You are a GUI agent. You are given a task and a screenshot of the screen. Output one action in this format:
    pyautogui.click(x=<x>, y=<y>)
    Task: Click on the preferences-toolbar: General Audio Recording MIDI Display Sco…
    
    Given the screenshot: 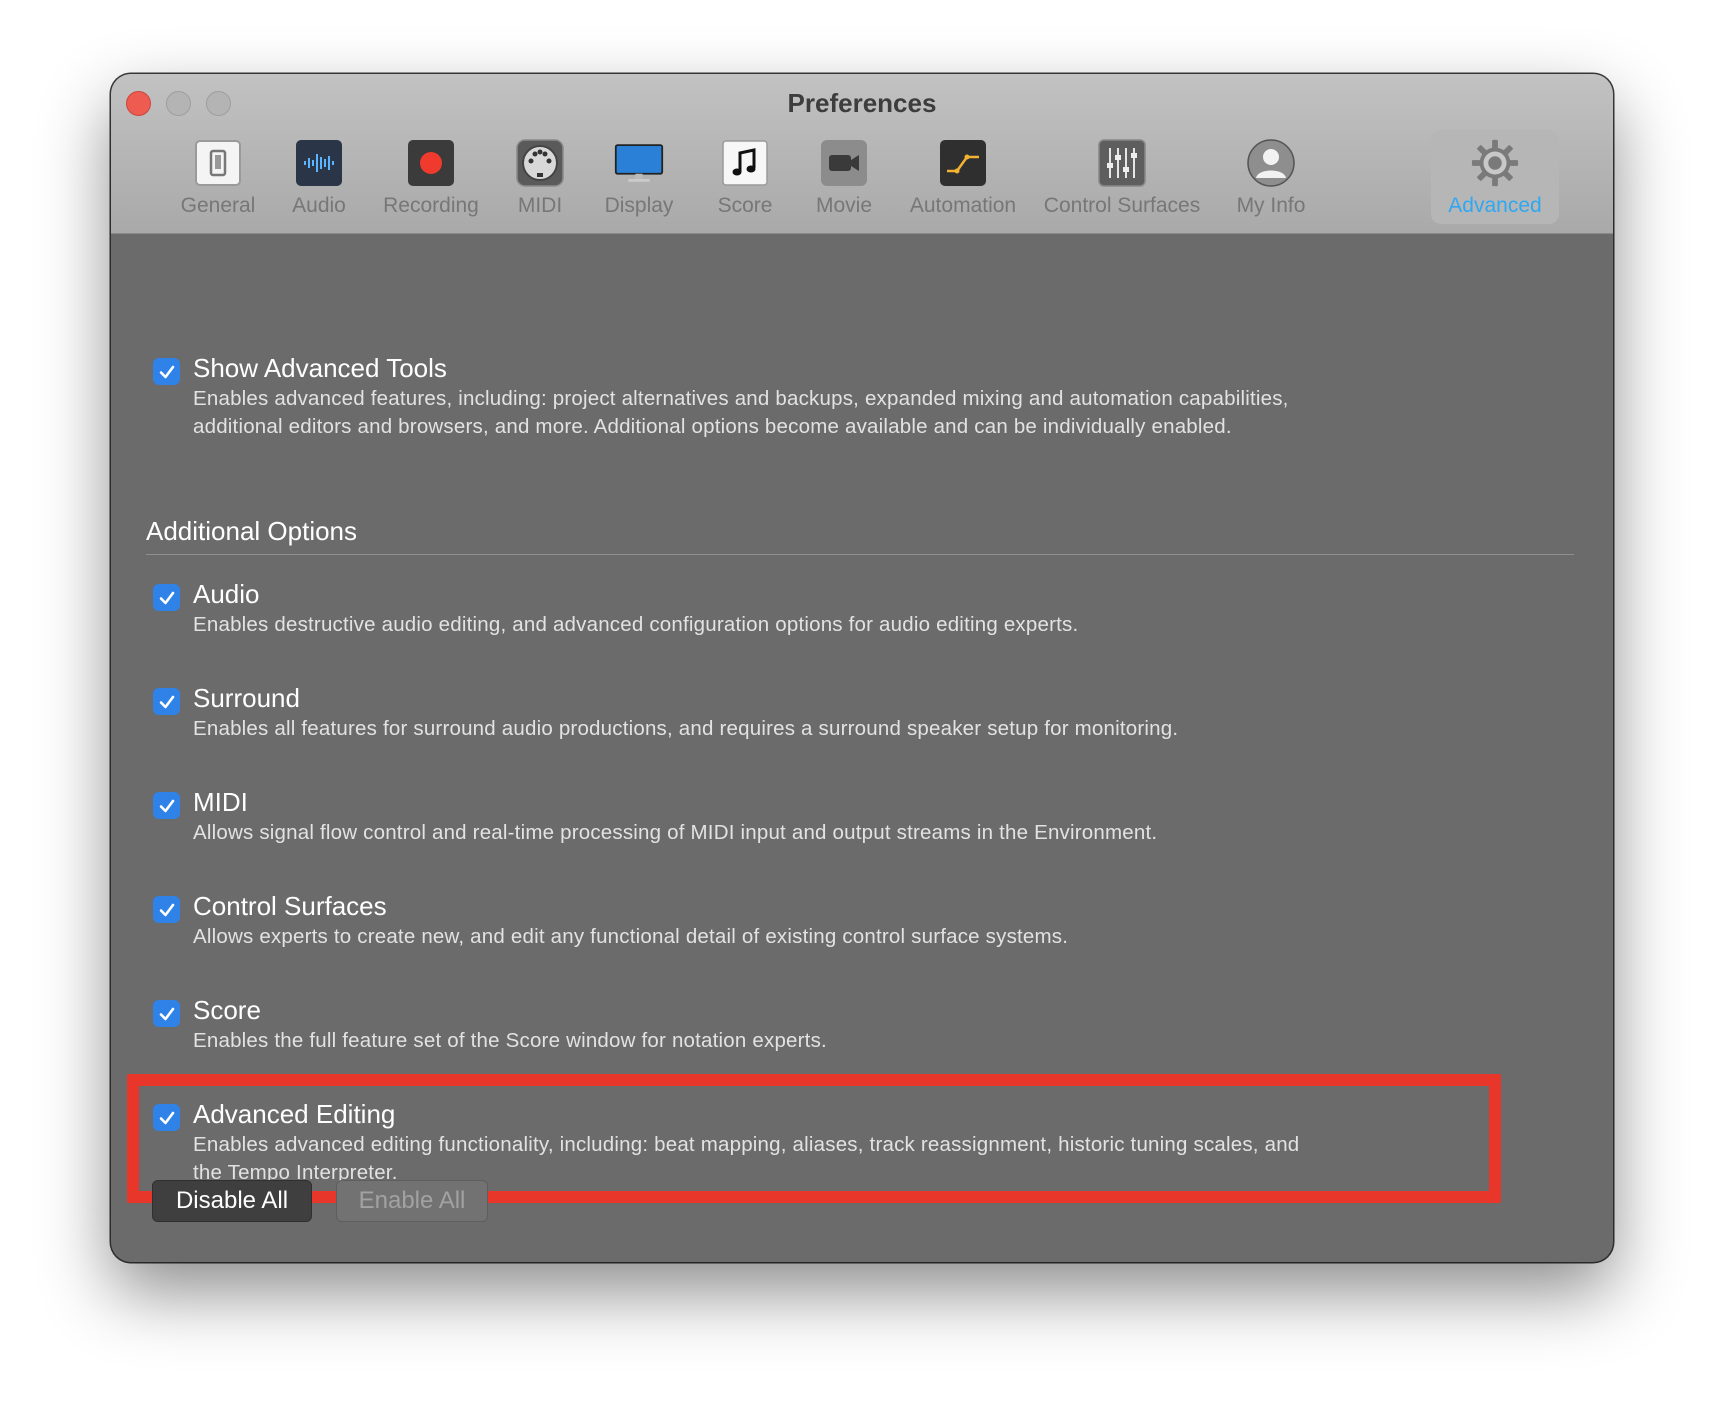 What is the action you would take?
    pyautogui.click(x=862, y=180)
    